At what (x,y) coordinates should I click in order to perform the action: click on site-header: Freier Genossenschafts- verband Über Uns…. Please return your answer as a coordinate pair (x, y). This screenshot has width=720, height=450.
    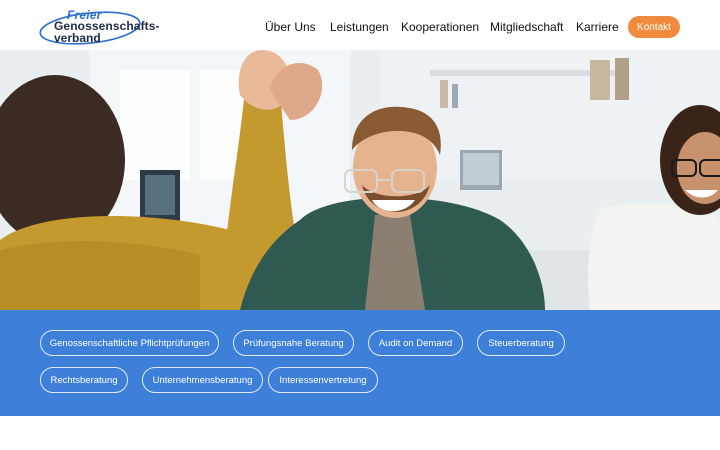
    Looking at the image, I should click on (360, 25).